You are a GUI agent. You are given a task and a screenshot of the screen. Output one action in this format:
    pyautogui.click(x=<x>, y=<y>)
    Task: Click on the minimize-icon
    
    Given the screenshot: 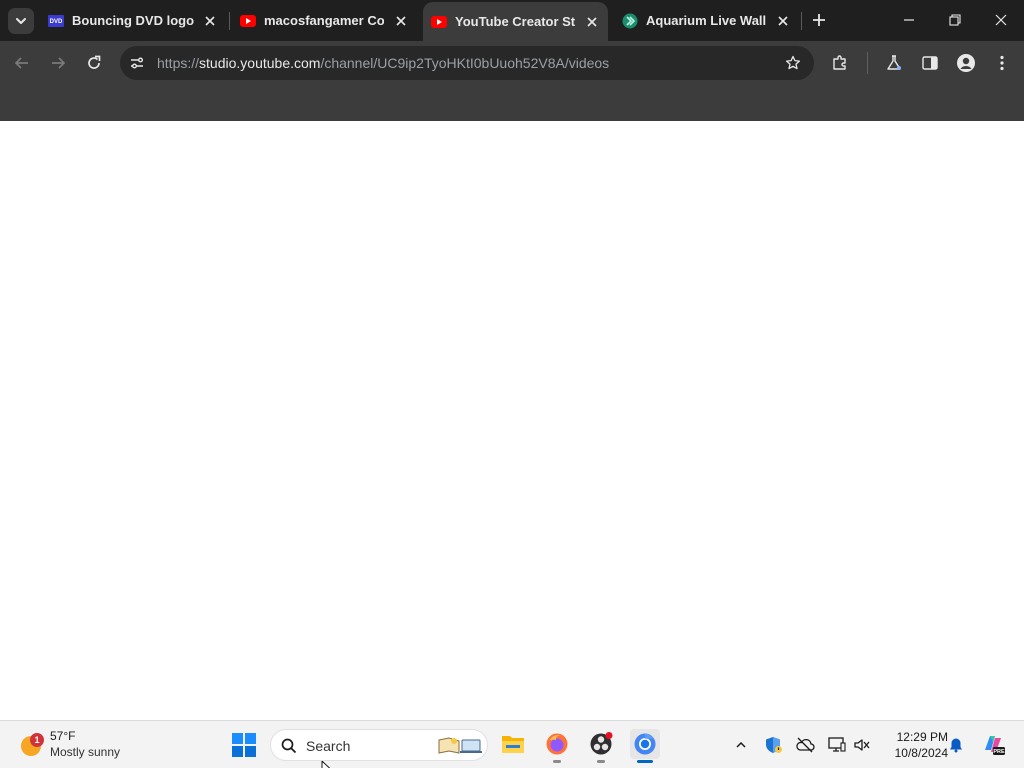 What is the action you would take?
    pyautogui.click(x=909, y=20)
    